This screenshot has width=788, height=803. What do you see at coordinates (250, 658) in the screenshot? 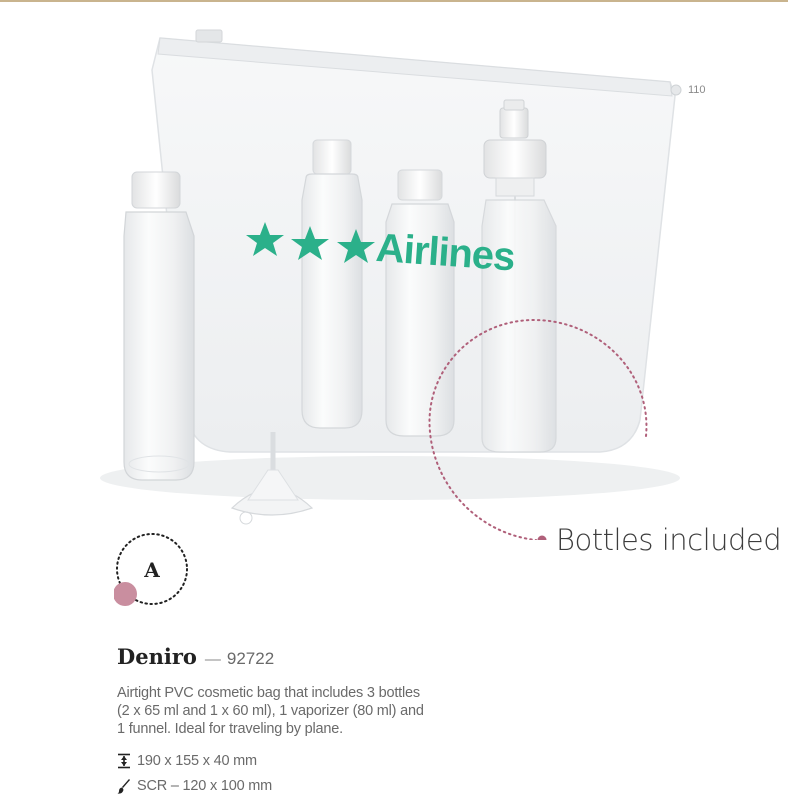
I see `product-code: 92722` at bounding box center [250, 658].